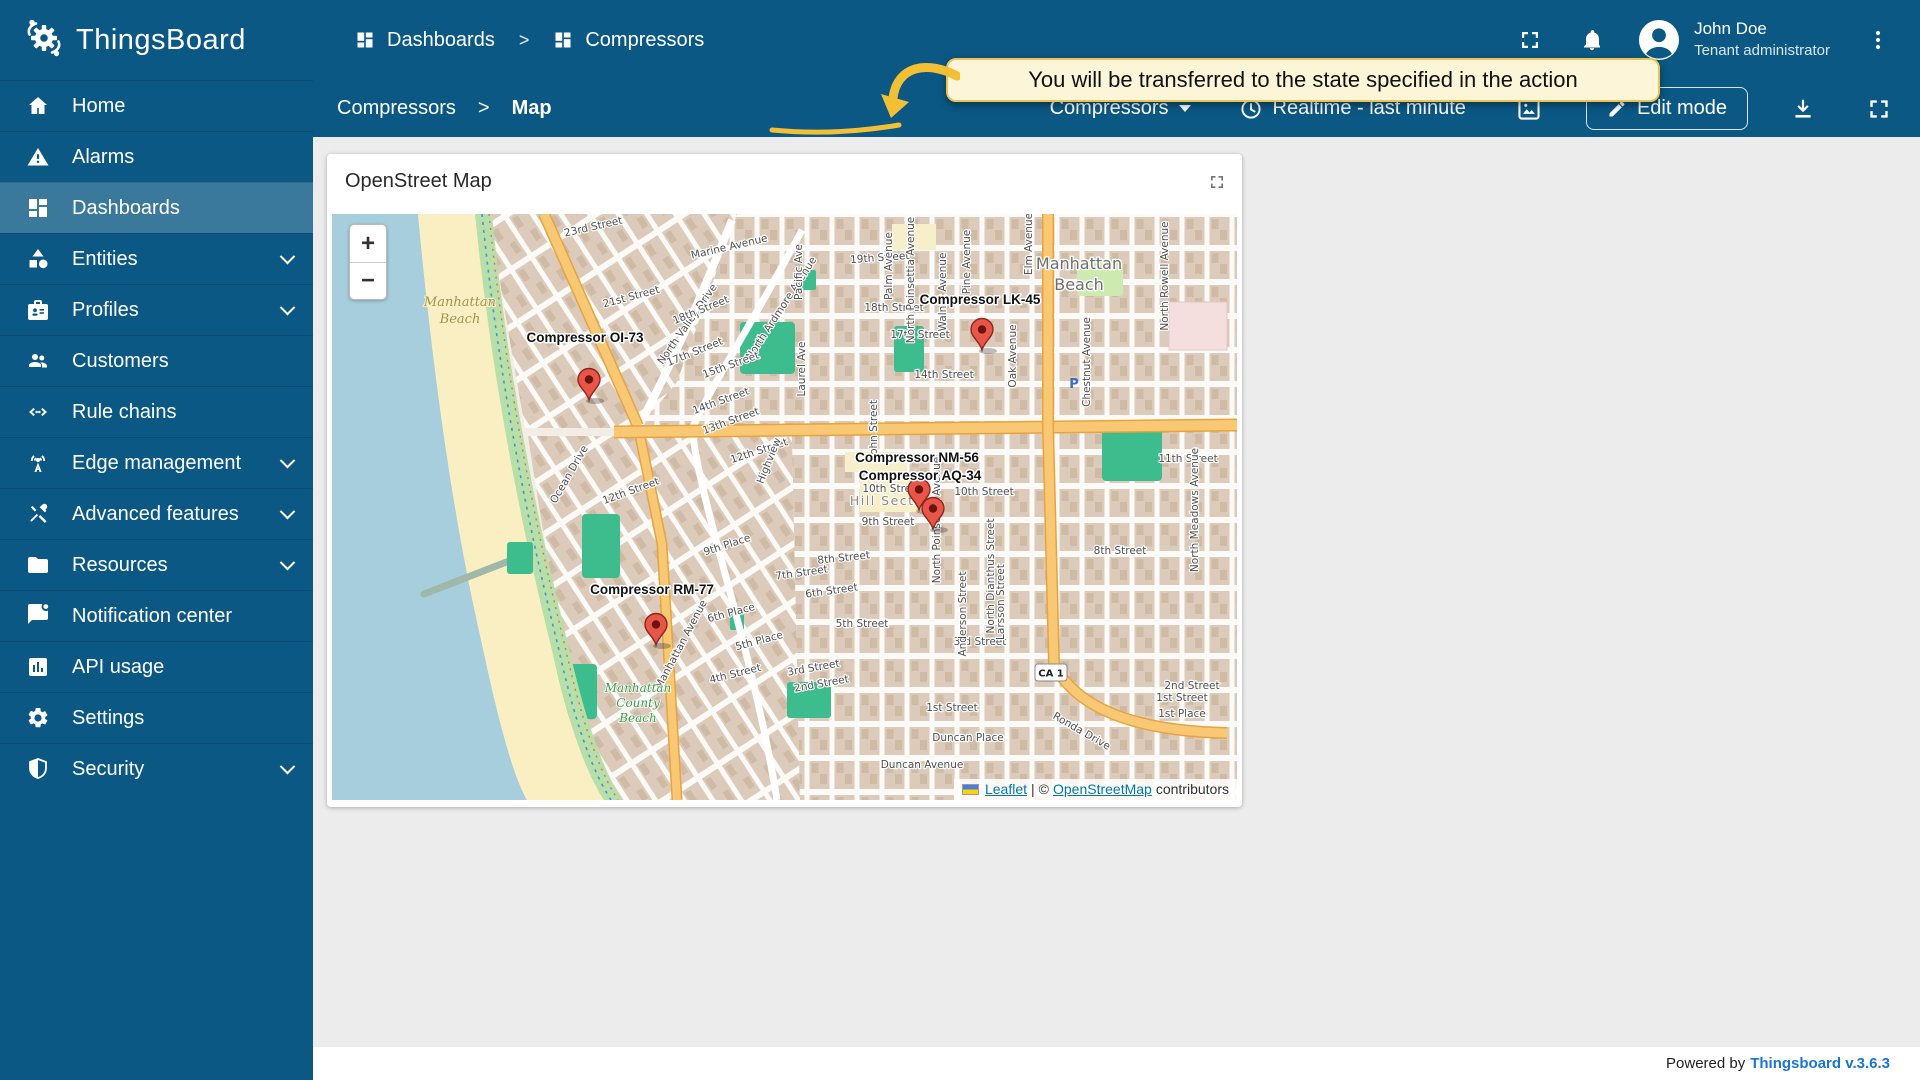 The height and width of the screenshot is (1080, 1920). I want to click on rule-chains-icon, so click(38, 412).